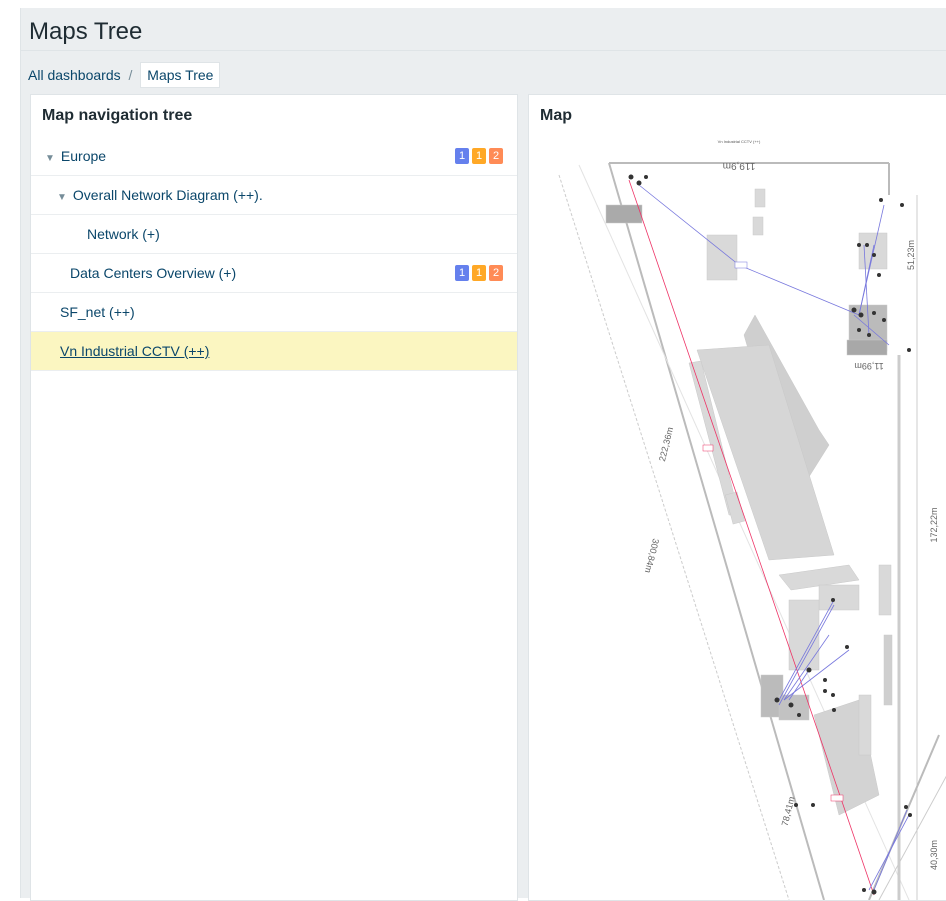  What do you see at coordinates (97, 312) in the screenshot?
I see `tree-item-label: SF_net (++)` at bounding box center [97, 312].